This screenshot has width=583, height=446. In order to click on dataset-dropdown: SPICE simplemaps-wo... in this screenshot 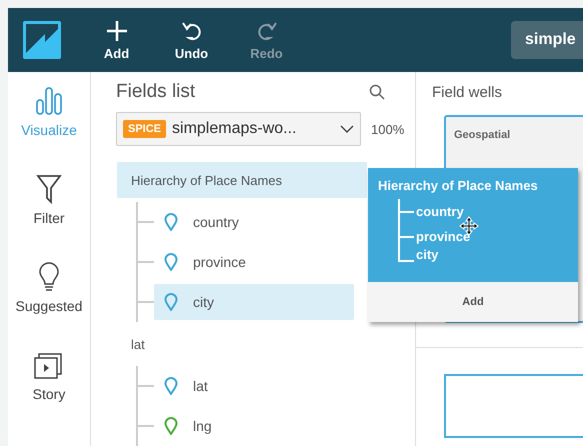, I will do `click(238, 129)`.